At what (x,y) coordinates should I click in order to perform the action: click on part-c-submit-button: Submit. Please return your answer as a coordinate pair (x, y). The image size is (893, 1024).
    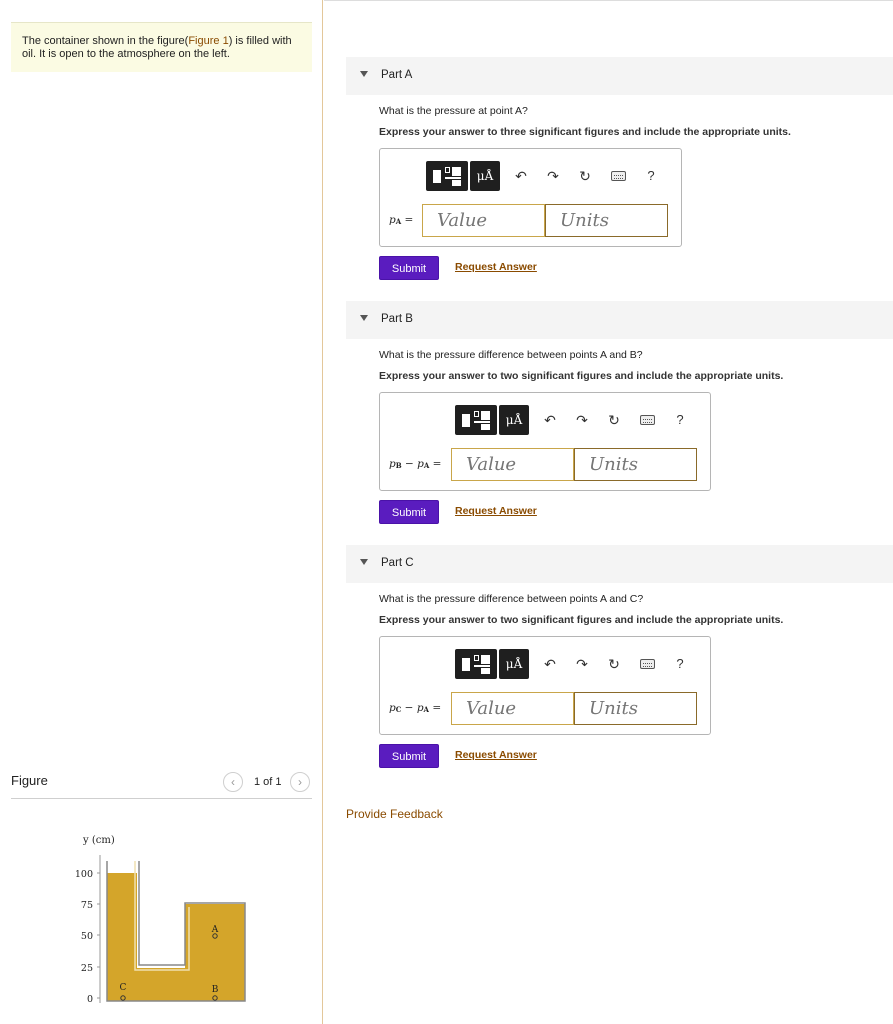
    Looking at the image, I should click on (409, 756).